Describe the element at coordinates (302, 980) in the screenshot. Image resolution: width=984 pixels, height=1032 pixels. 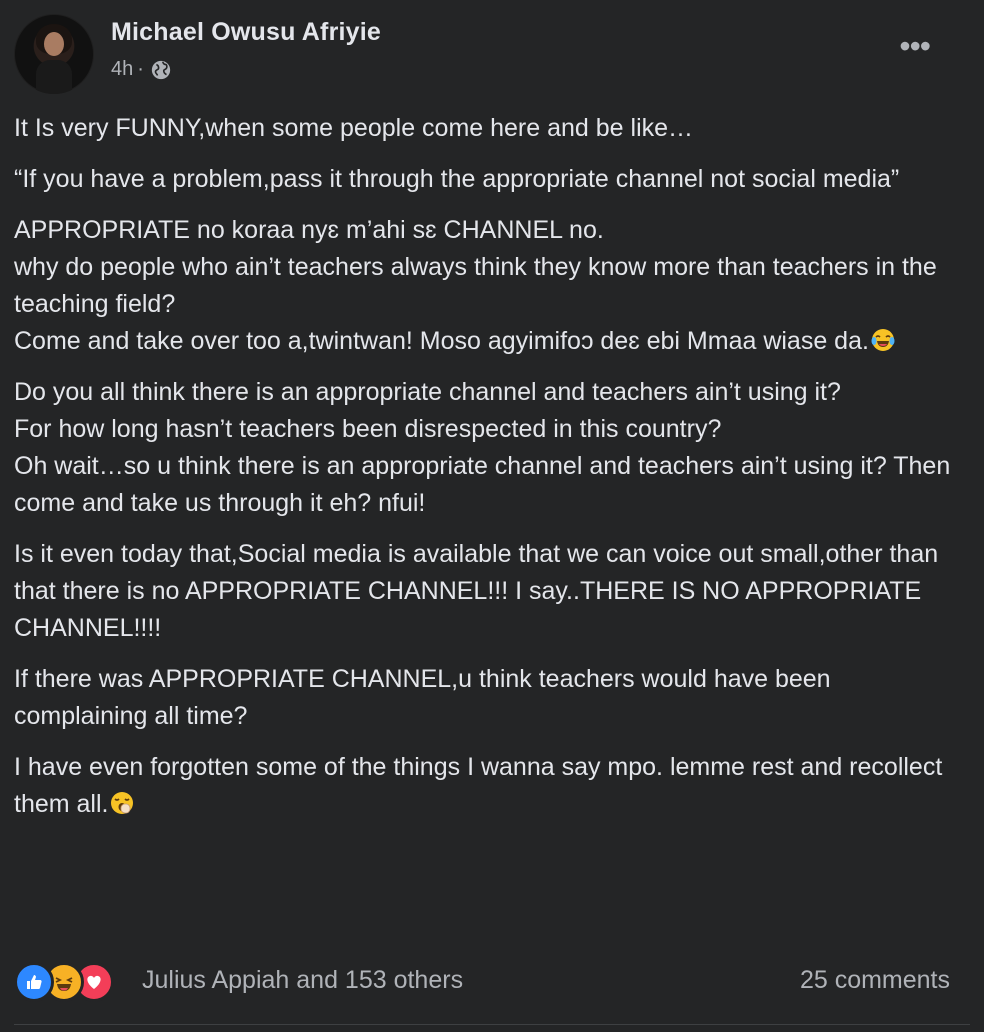
I see `reactors-link: Julius Appiah and 153 others` at that location.